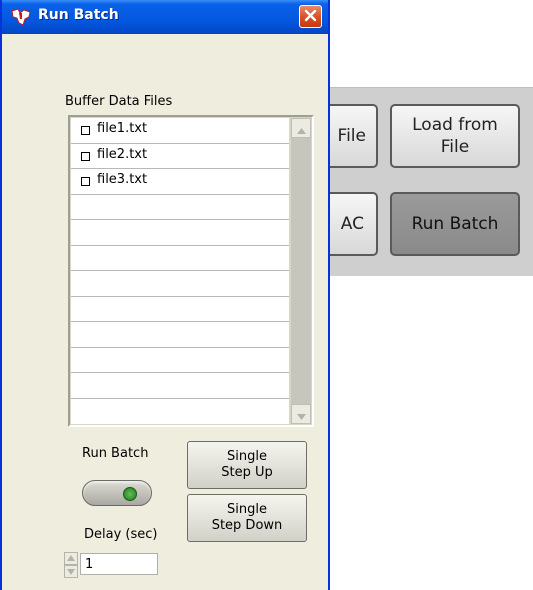 The image size is (533, 590). I want to click on run-batch-main-button: Run Batch, so click(455, 224).